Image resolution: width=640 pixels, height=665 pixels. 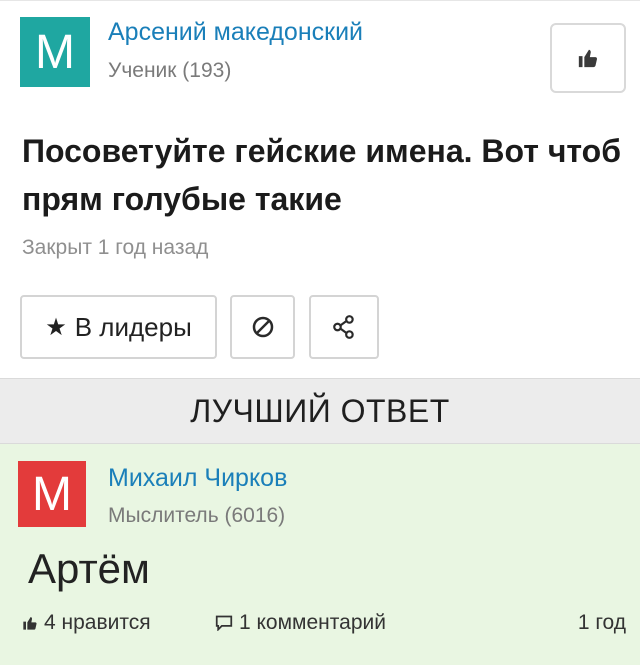 I want to click on answer-age-label: 1 год, so click(x=601, y=622).